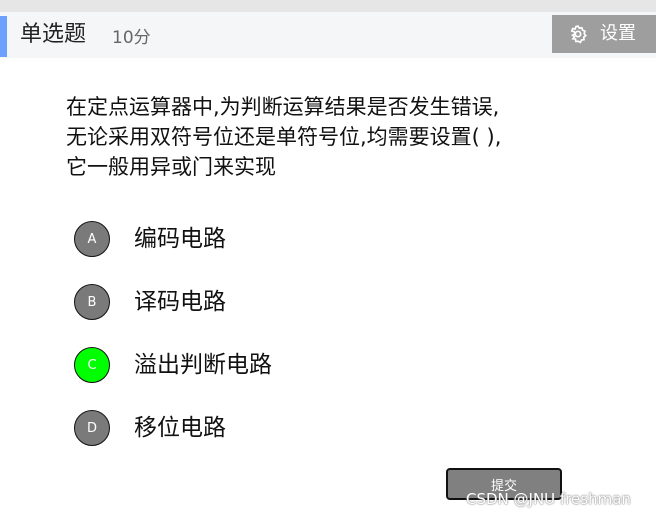  I want to click on settings-label: 设置, so click(618, 33).